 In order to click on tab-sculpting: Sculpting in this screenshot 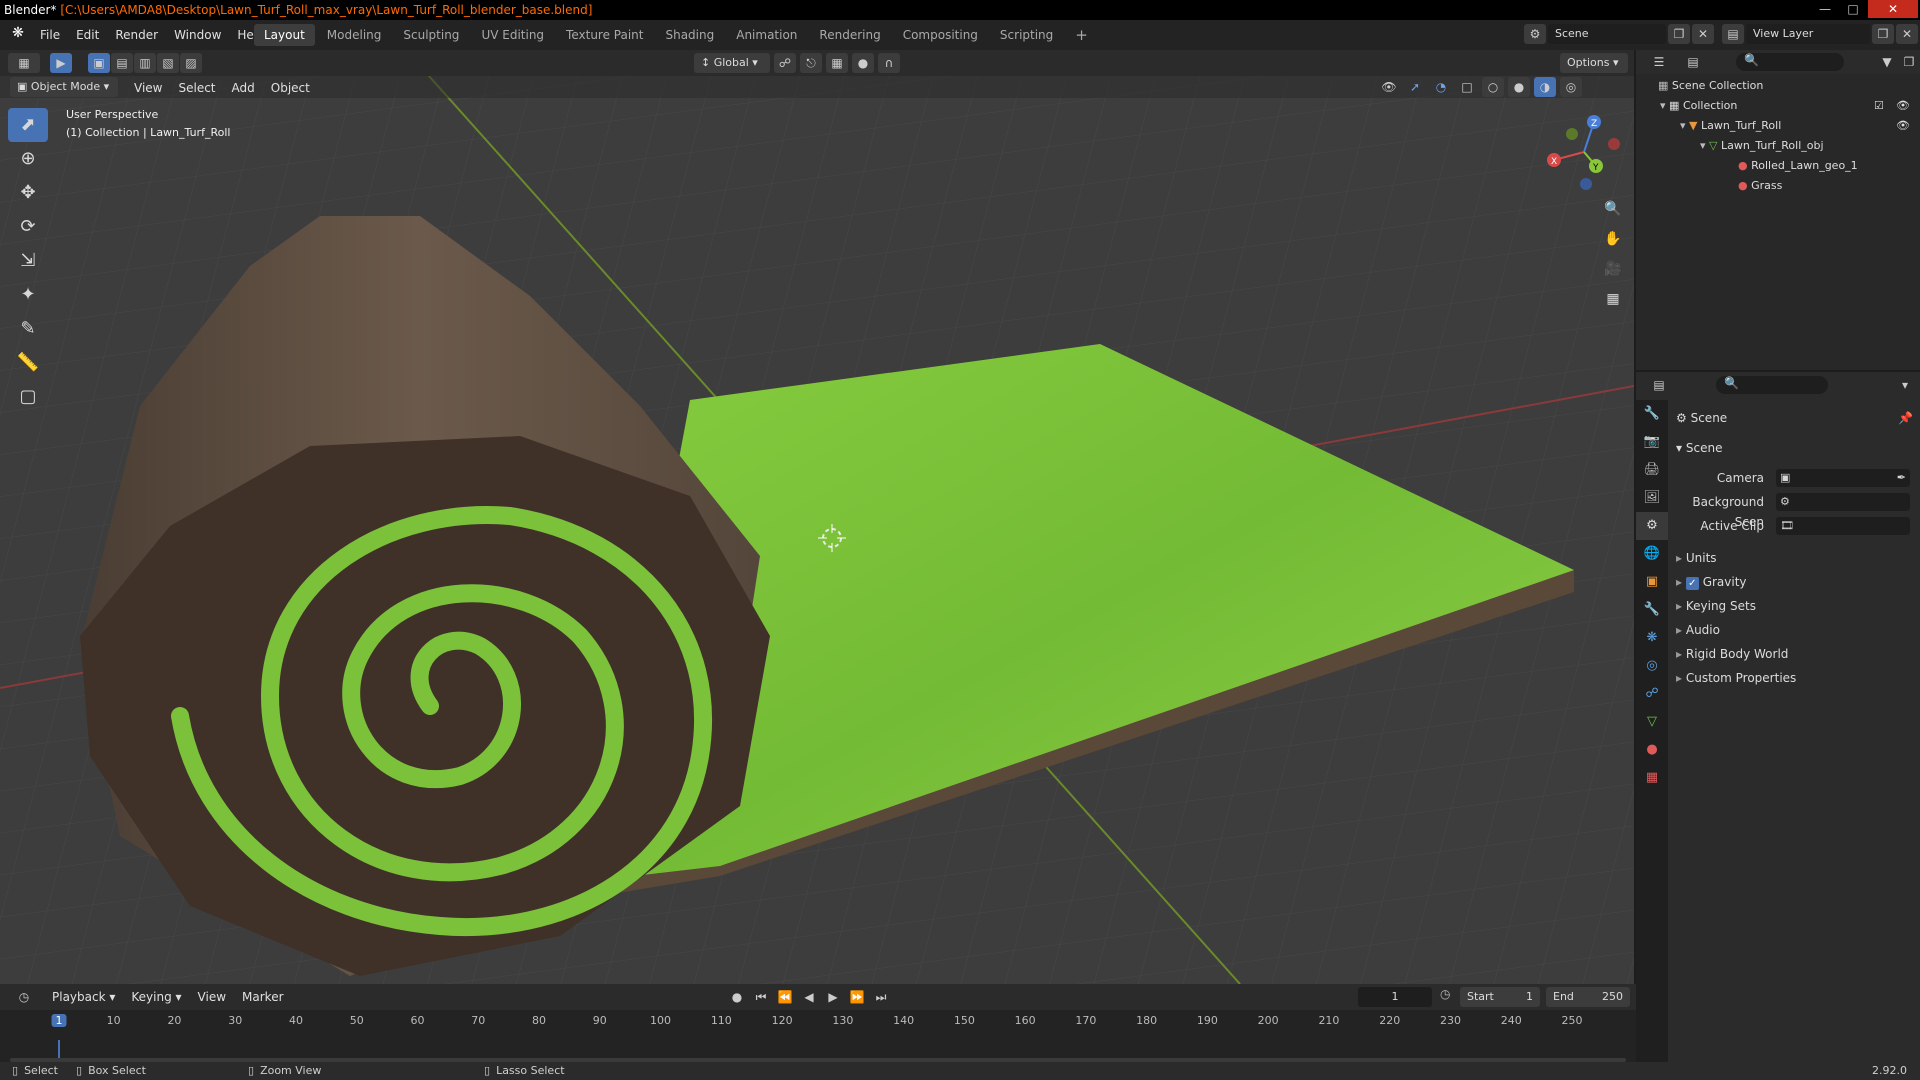, I will do `click(431, 35)`.